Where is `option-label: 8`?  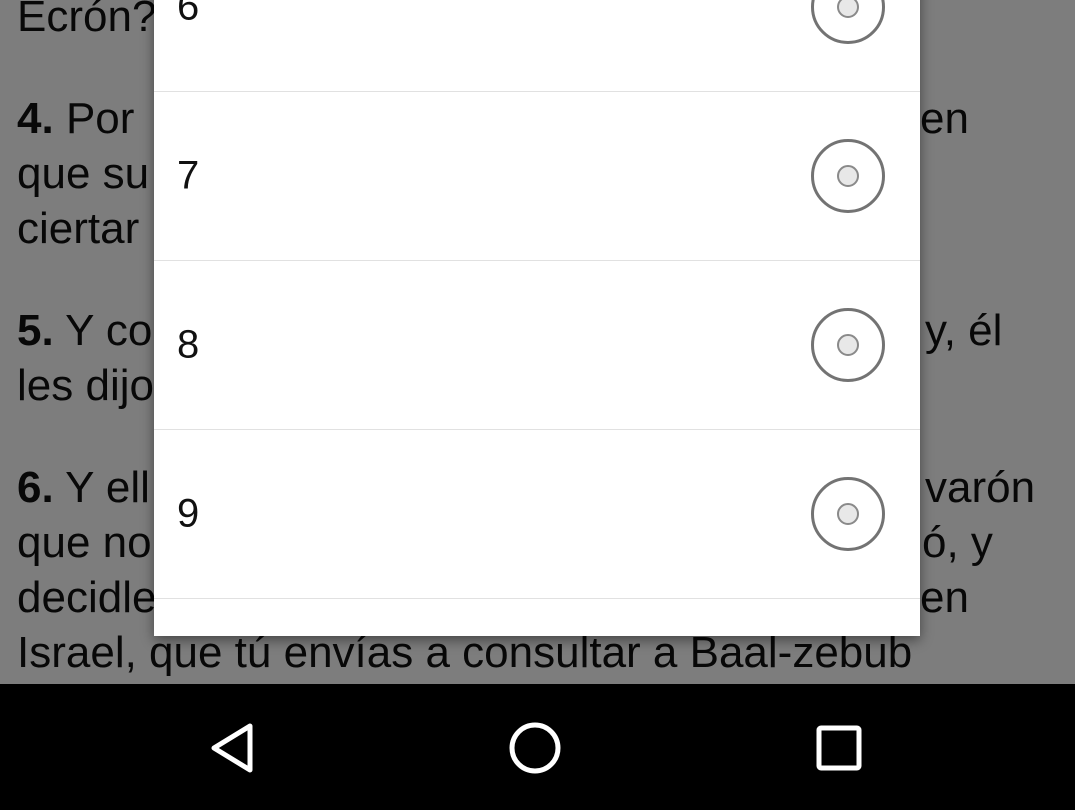
option-label: 8 is located at coordinates (188, 344).